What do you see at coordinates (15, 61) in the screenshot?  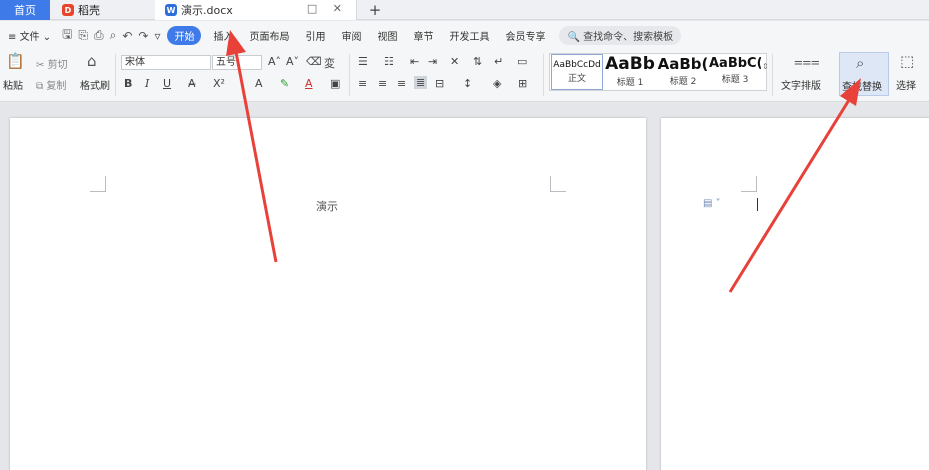 I see `paste-icon: 📋` at bounding box center [15, 61].